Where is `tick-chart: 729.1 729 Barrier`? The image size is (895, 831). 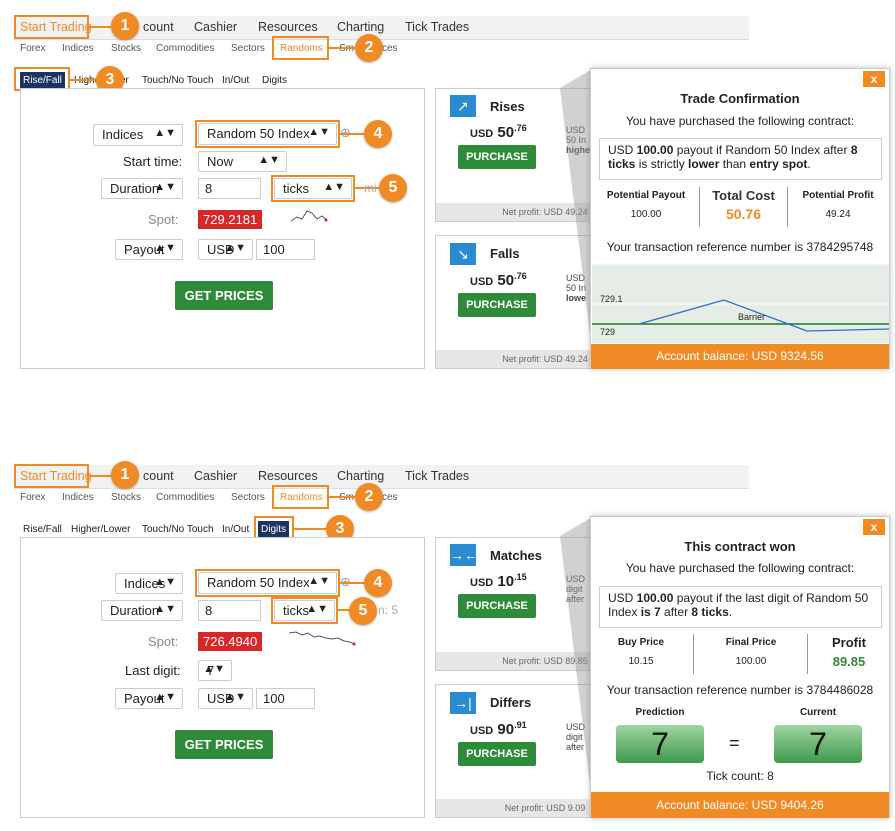
tick-chart: 729.1 729 Barrier is located at coordinates (741, 303).